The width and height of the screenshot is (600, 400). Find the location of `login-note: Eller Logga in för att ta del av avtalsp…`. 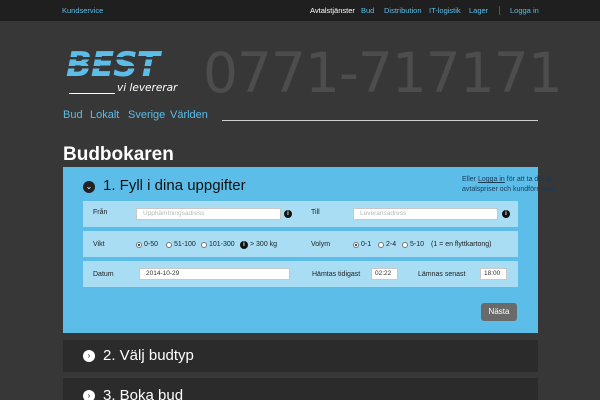

login-note: Eller Logga in för att ta del av avtalsp… is located at coordinates (509, 184).